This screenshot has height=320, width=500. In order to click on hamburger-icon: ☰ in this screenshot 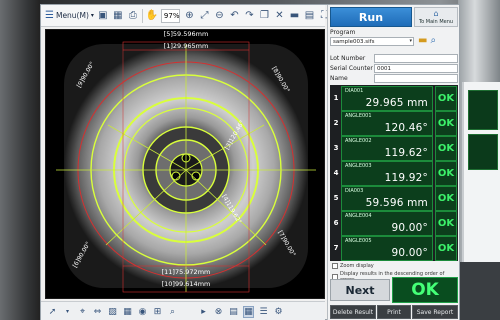, I will do `click(49, 15)`.